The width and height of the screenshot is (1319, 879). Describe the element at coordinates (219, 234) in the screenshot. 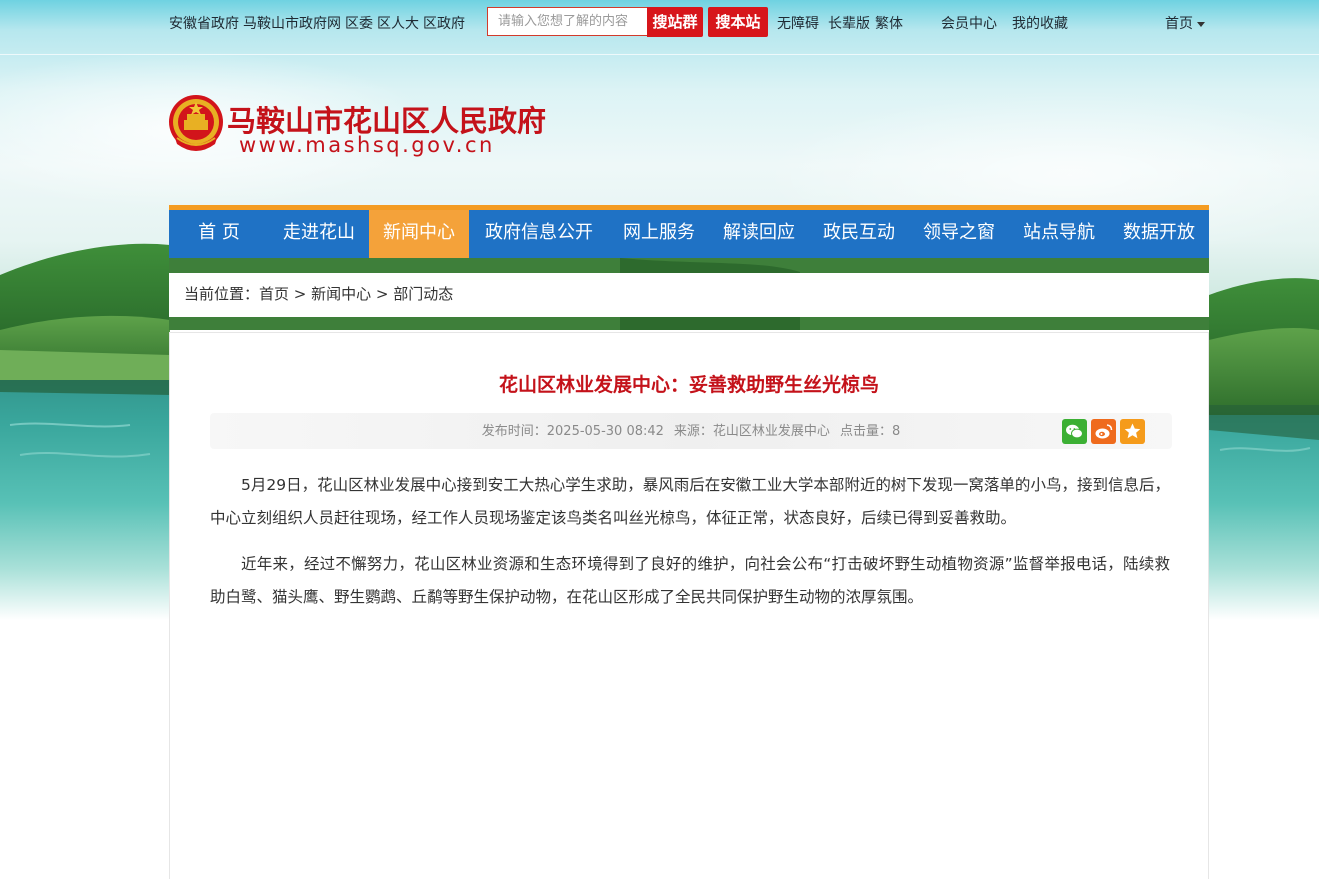

I see `nav-home: 首 页` at that location.